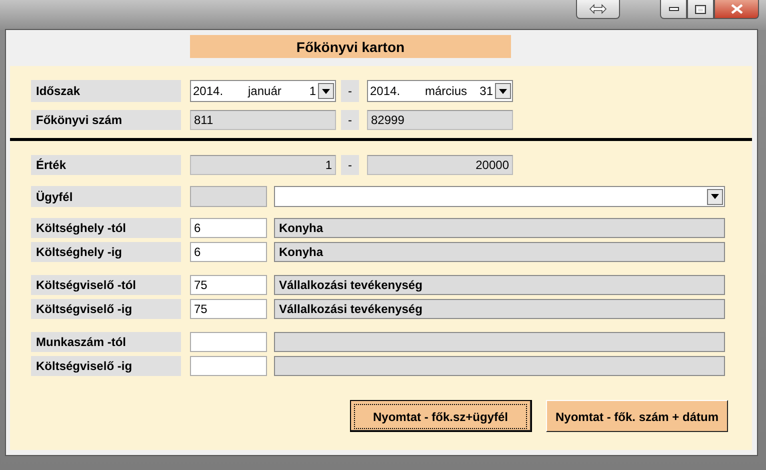 The image size is (766, 470). I want to click on print-button: Nyomtat - fők.sz+ügyfél, so click(441, 416).